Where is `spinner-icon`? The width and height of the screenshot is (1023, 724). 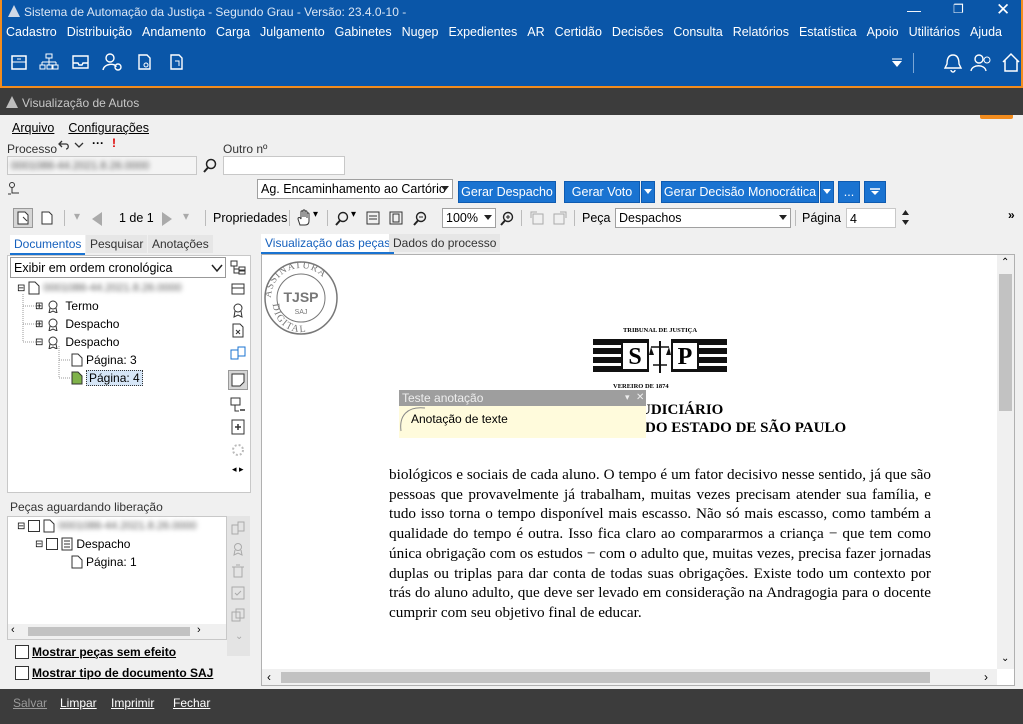 spinner-icon is located at coordinates (905, 218).